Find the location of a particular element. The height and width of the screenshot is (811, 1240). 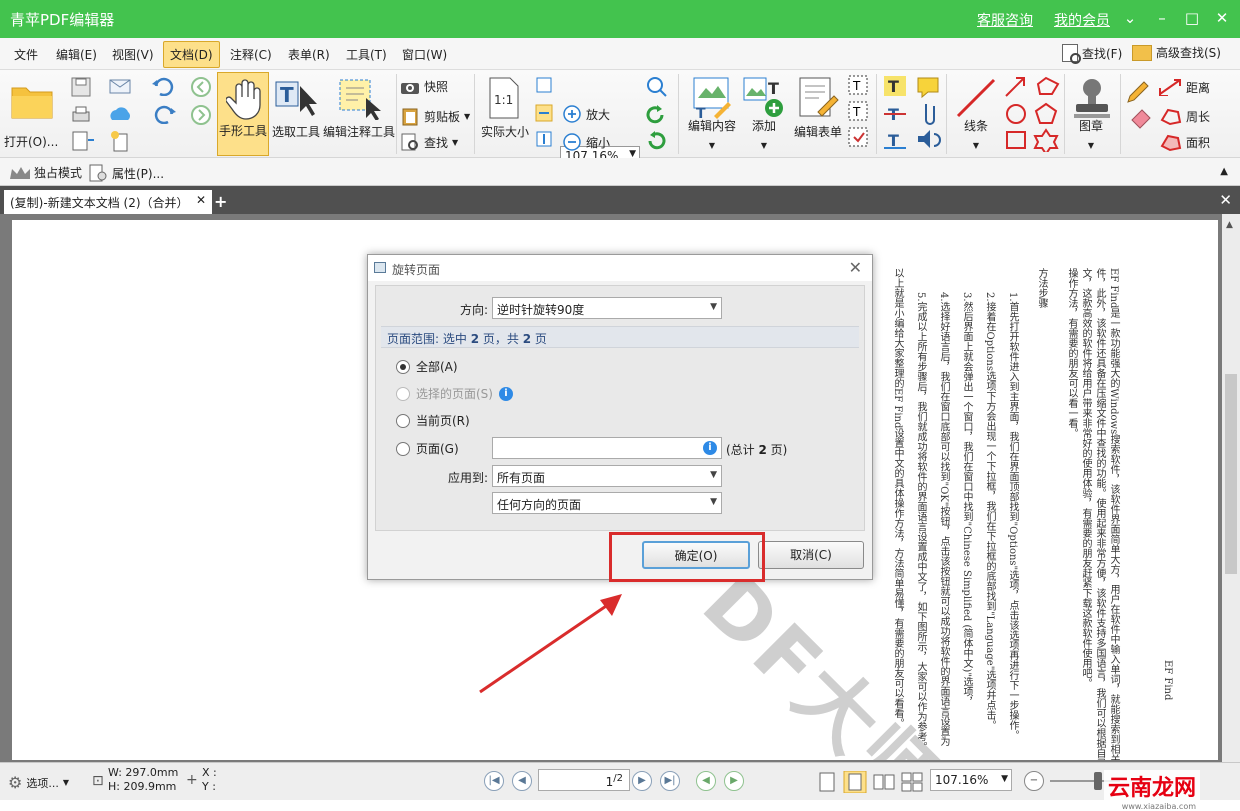

zoom-slider-handle is located at coordinates (1098, 781).